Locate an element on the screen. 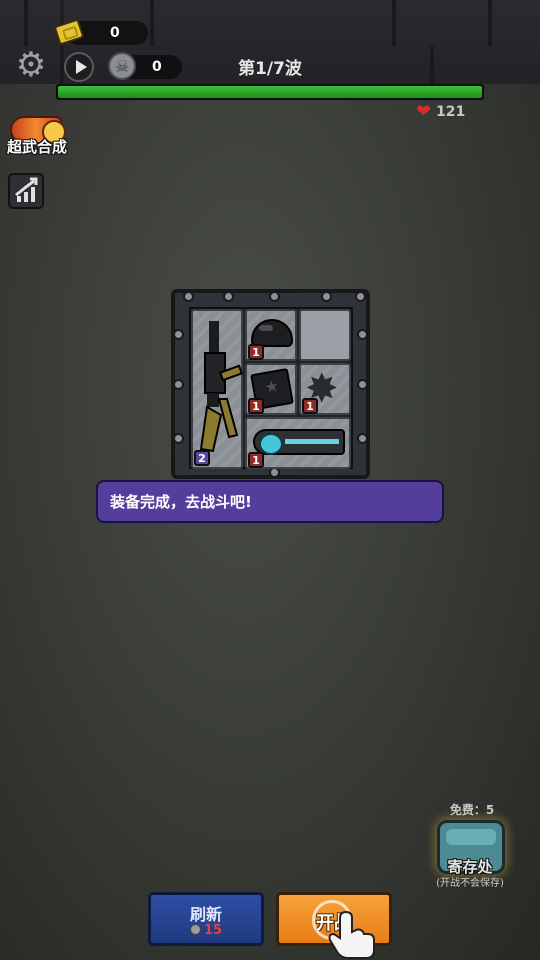  wave-label: 第1/7波 is located at coordinates (270, 69).